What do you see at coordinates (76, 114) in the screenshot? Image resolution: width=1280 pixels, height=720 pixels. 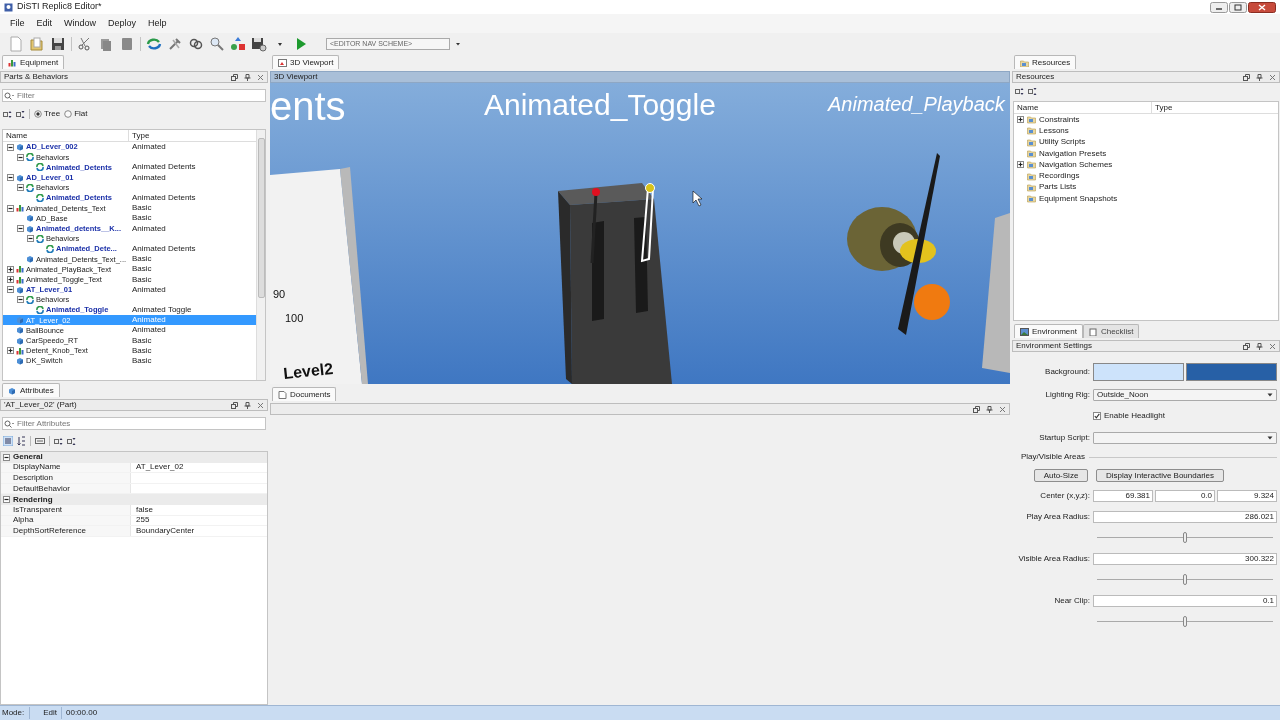 I see `view-mode-radio: Flat` at bounding box center [76, 114].